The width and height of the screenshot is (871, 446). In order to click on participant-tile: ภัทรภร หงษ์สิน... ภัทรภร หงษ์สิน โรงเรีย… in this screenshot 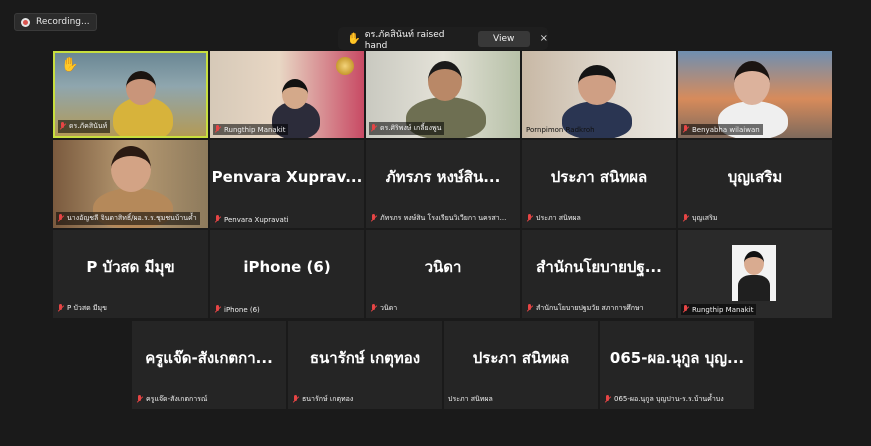, I will do `click(443, 184)`.